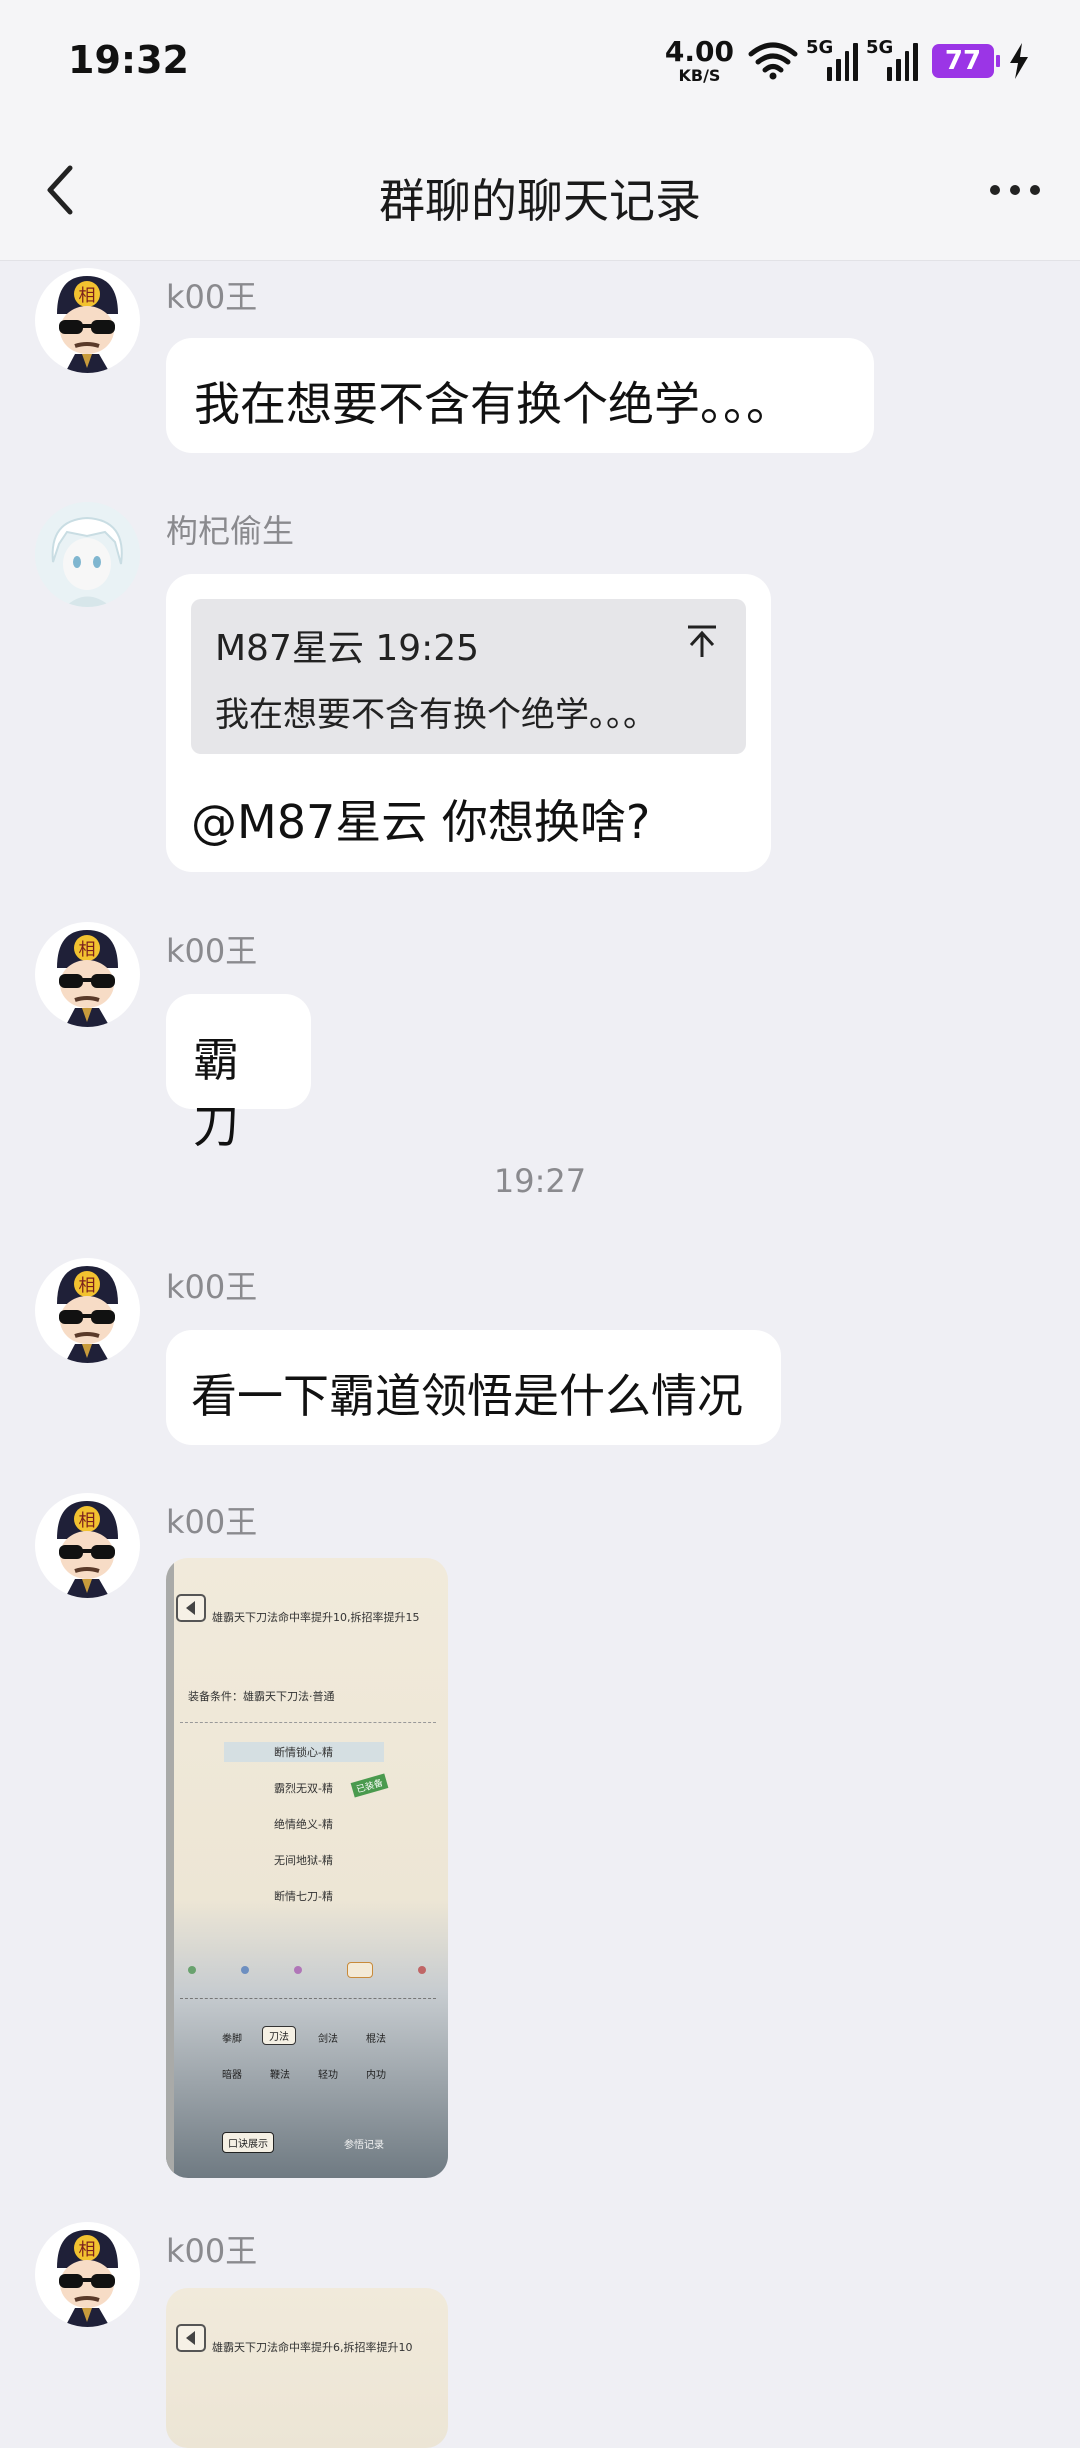  What do you see at coordinates (261, 1696) in the screenshot?
I see `image-condition: 装备条件：雄霸天下刀法·普通` at bounding box center [261, 1696].